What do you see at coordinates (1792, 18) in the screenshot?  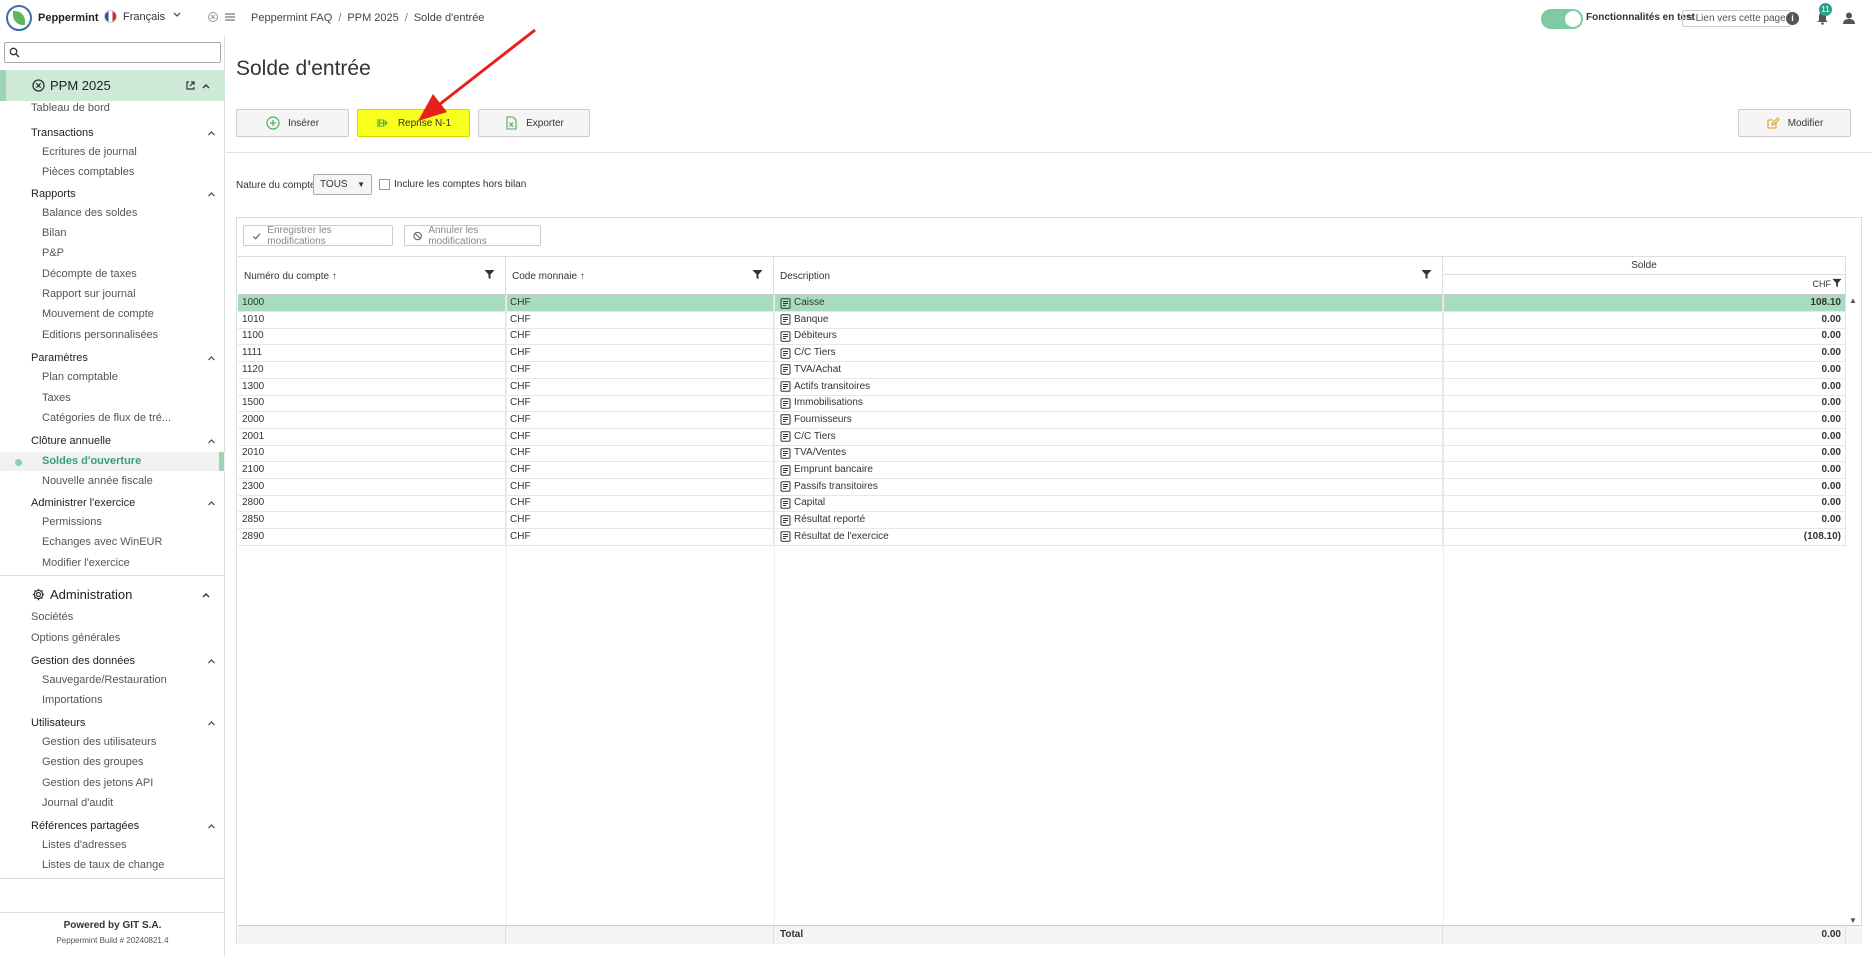 I see `info-icon: i` at bounding box center [1792, 18].